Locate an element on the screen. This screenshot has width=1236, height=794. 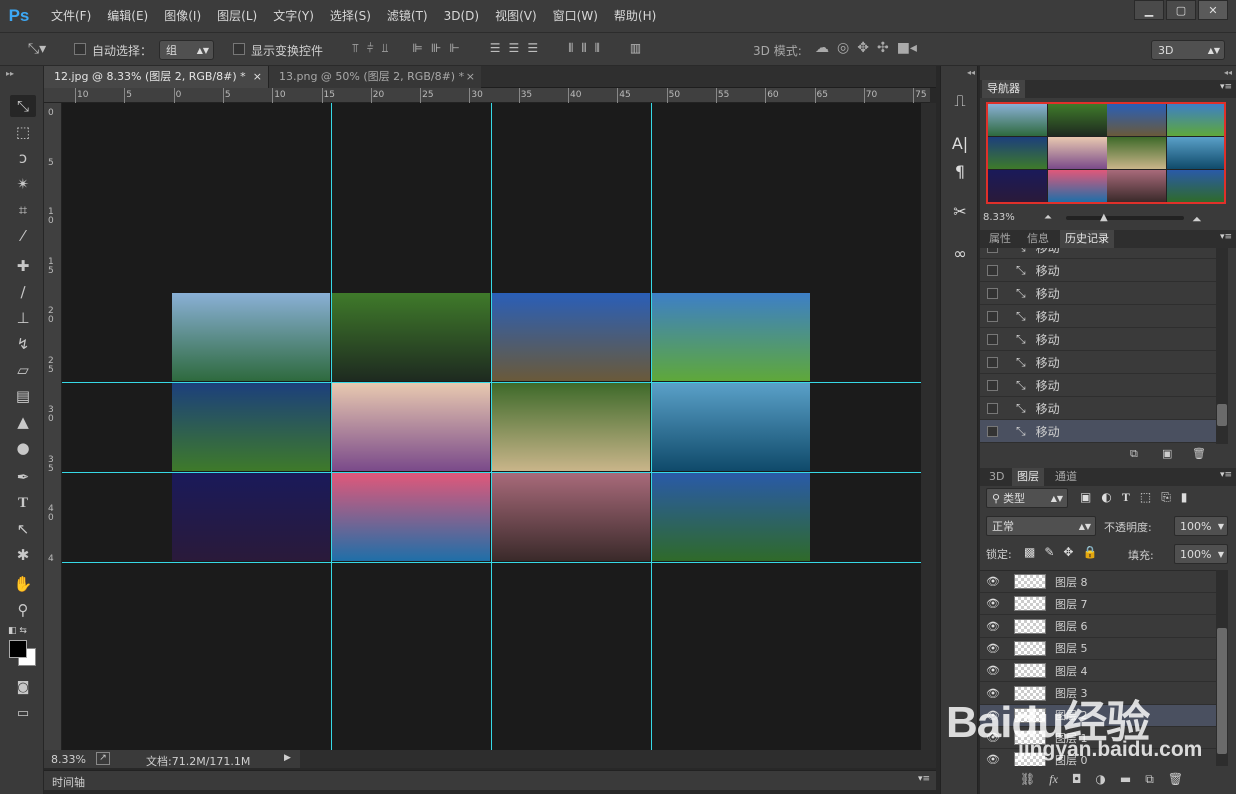
menu-item: 3D(D) is located at coordinates (461, 16).